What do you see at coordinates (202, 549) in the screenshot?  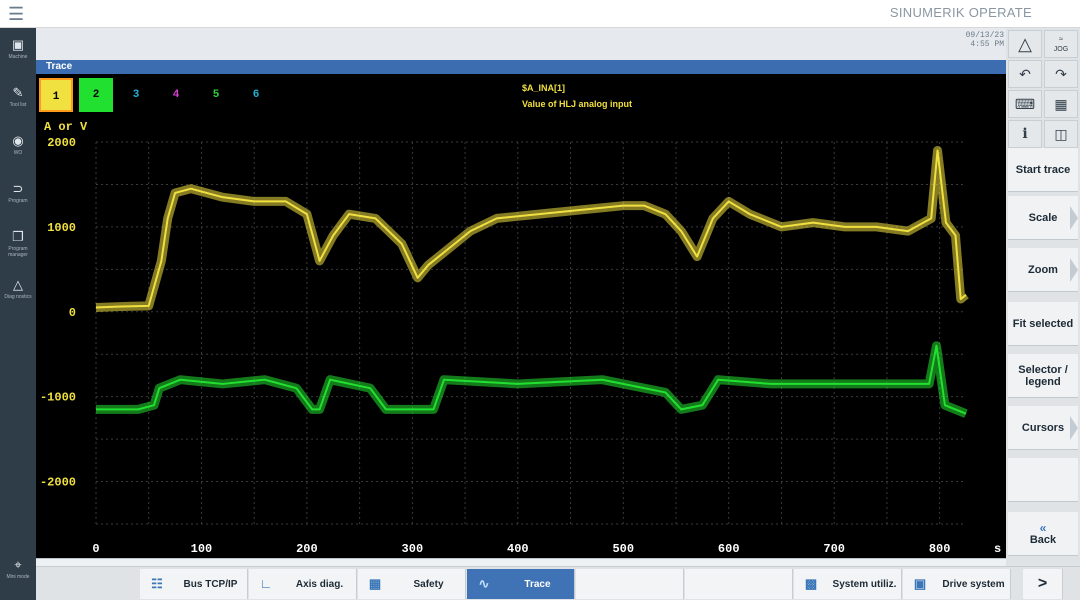 I see `x-tick-label: 100` at bounding box center [202, 549].